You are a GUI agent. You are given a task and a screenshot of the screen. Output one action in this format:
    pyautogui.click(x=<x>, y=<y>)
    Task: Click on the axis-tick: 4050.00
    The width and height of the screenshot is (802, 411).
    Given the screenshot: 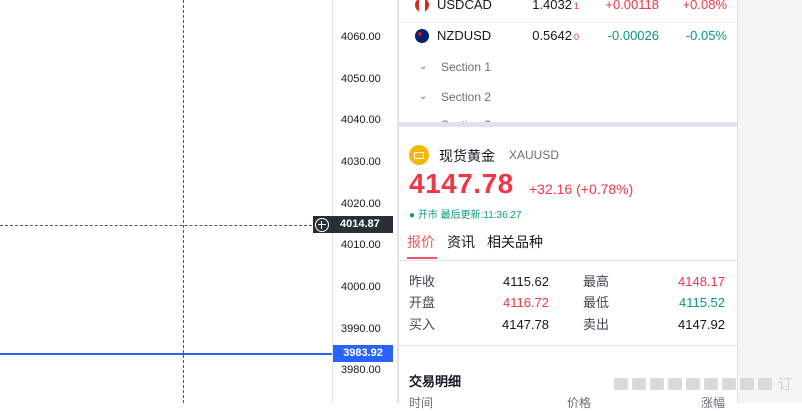 What is the action you would take?
    pyautogui.click(x=361, y=79)
    